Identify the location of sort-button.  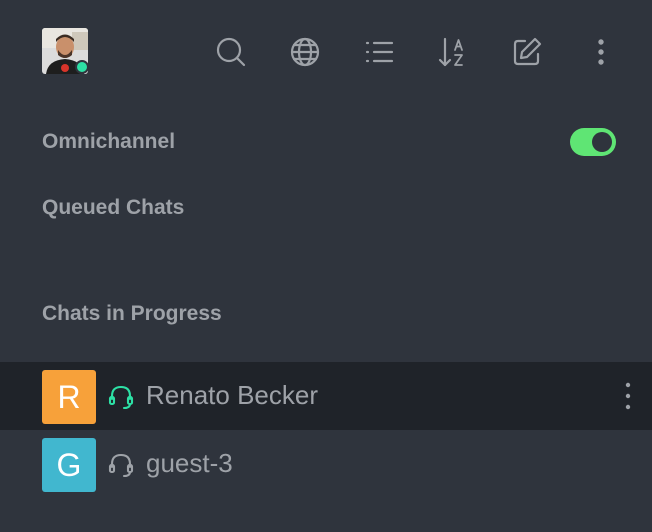
(453, 52).